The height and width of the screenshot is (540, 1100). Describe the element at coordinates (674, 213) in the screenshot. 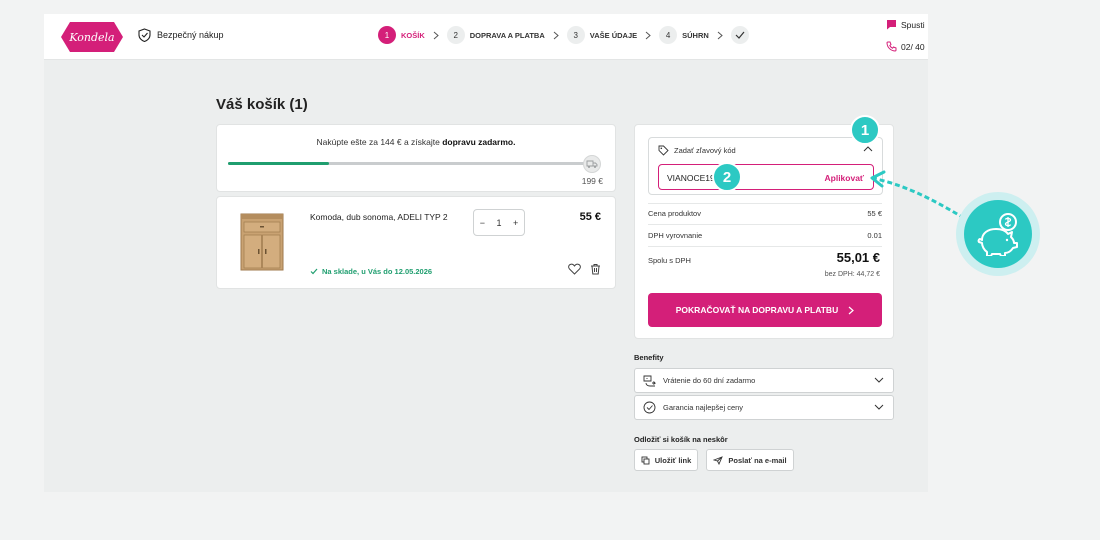

I see `summary-label: Cena produktov` at that location.